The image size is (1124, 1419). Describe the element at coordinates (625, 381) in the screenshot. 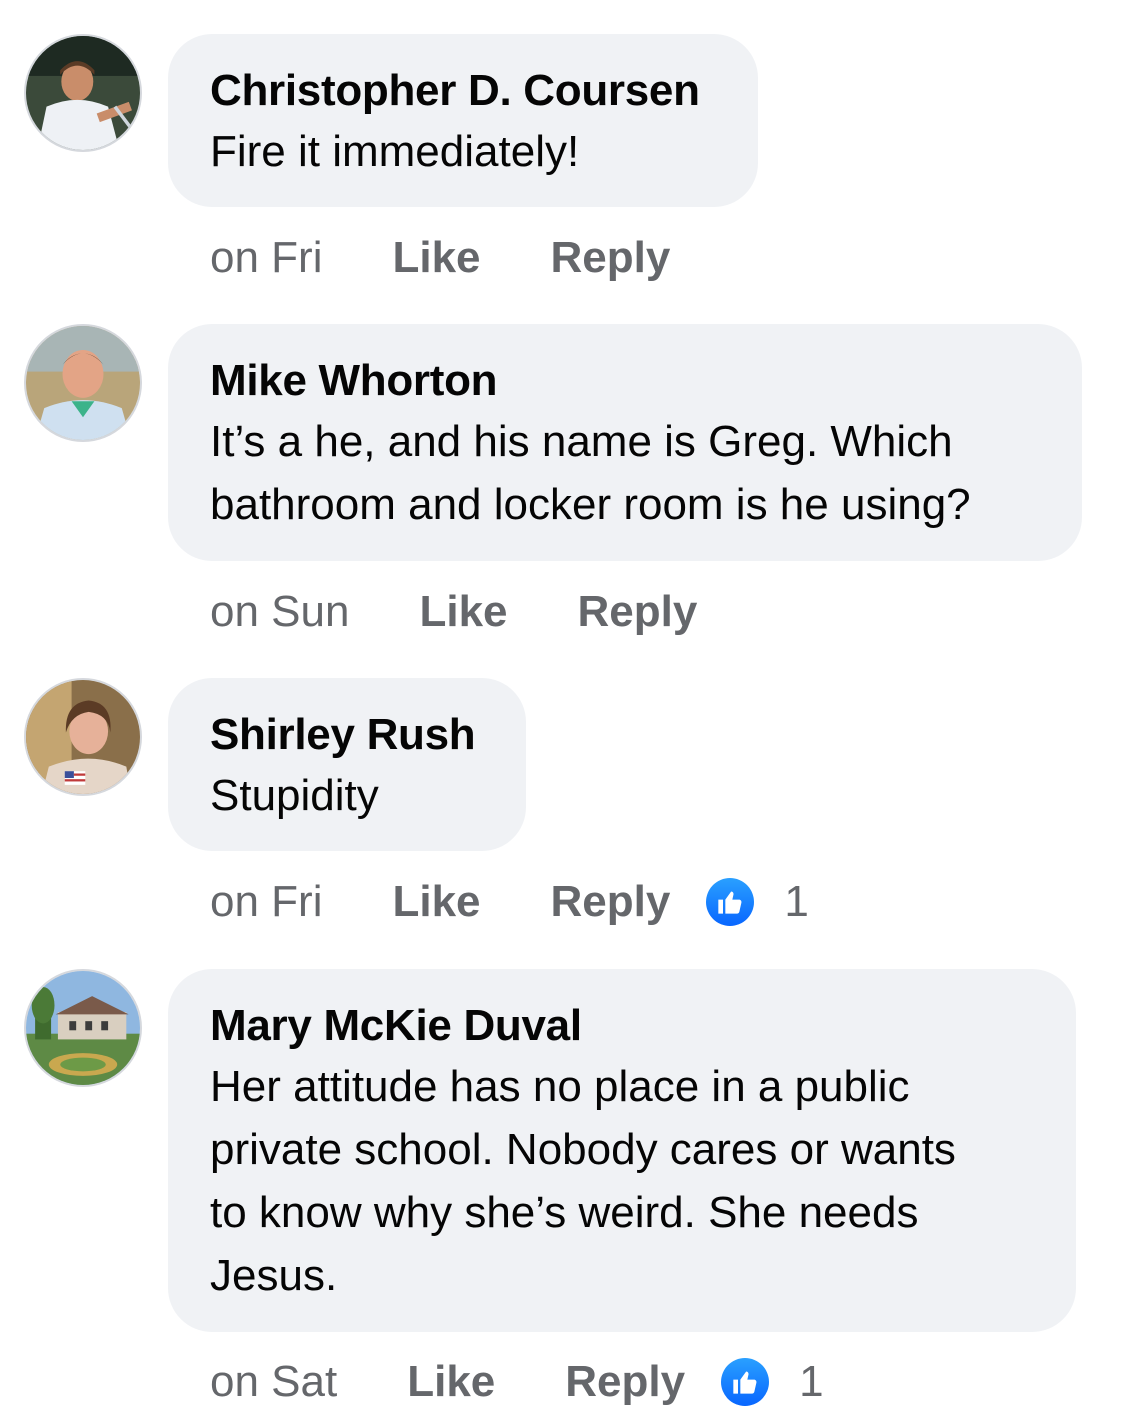

I see `comment-author: Mike Whorton` at that location.